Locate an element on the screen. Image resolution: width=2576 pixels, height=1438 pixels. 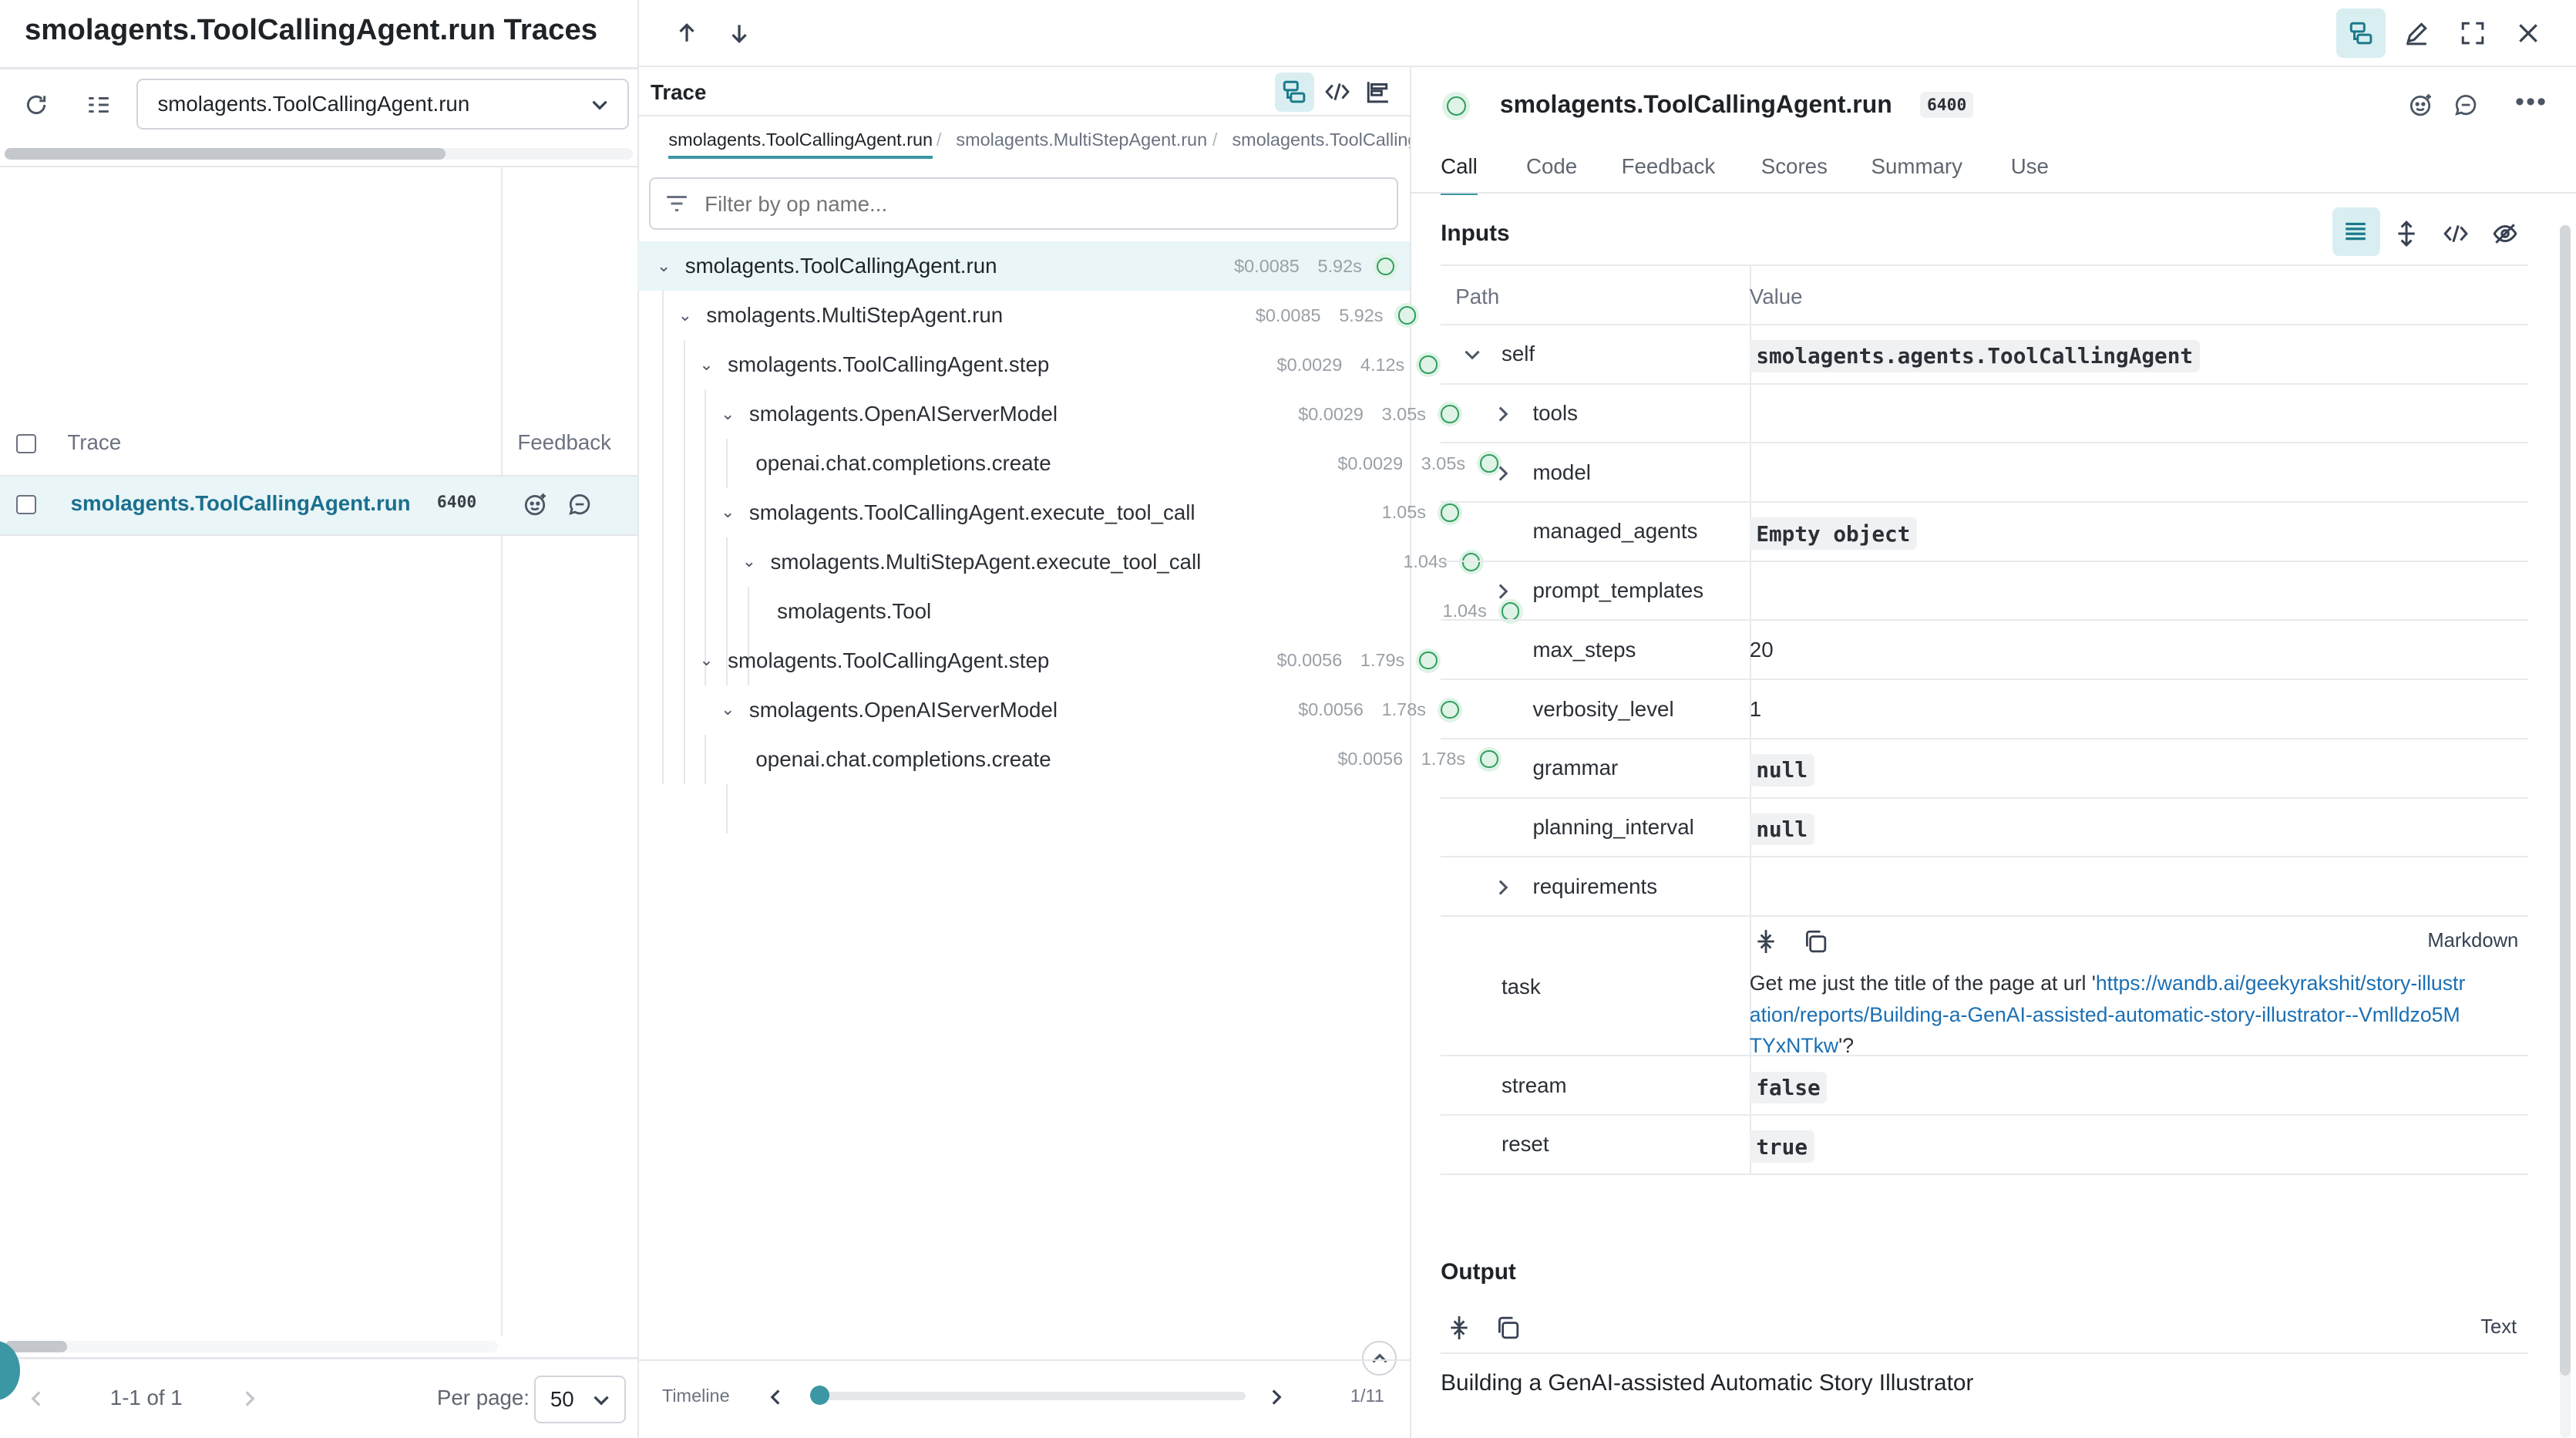
format-label: Markdown is located at coordinates (2472, 941).